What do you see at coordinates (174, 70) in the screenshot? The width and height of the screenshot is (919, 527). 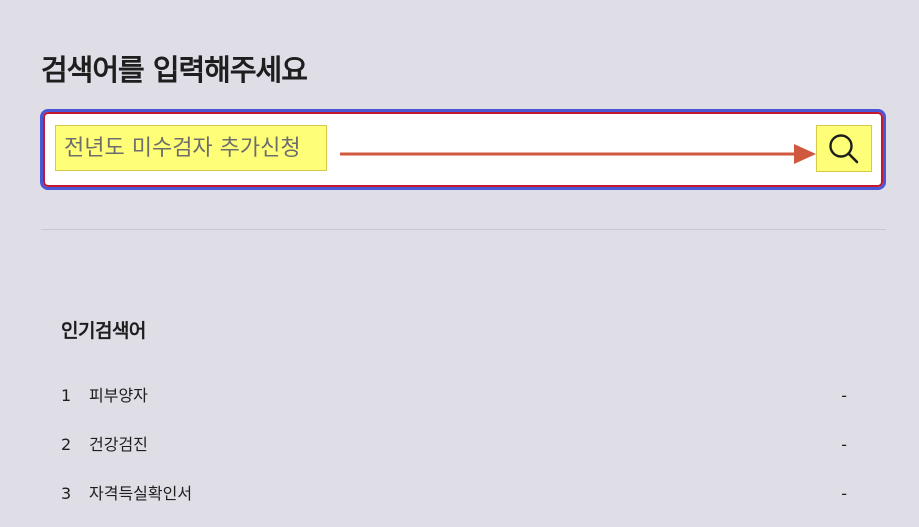 I see `page-title: 검색어를 입력해주세요` at bounding box center [174, 70].